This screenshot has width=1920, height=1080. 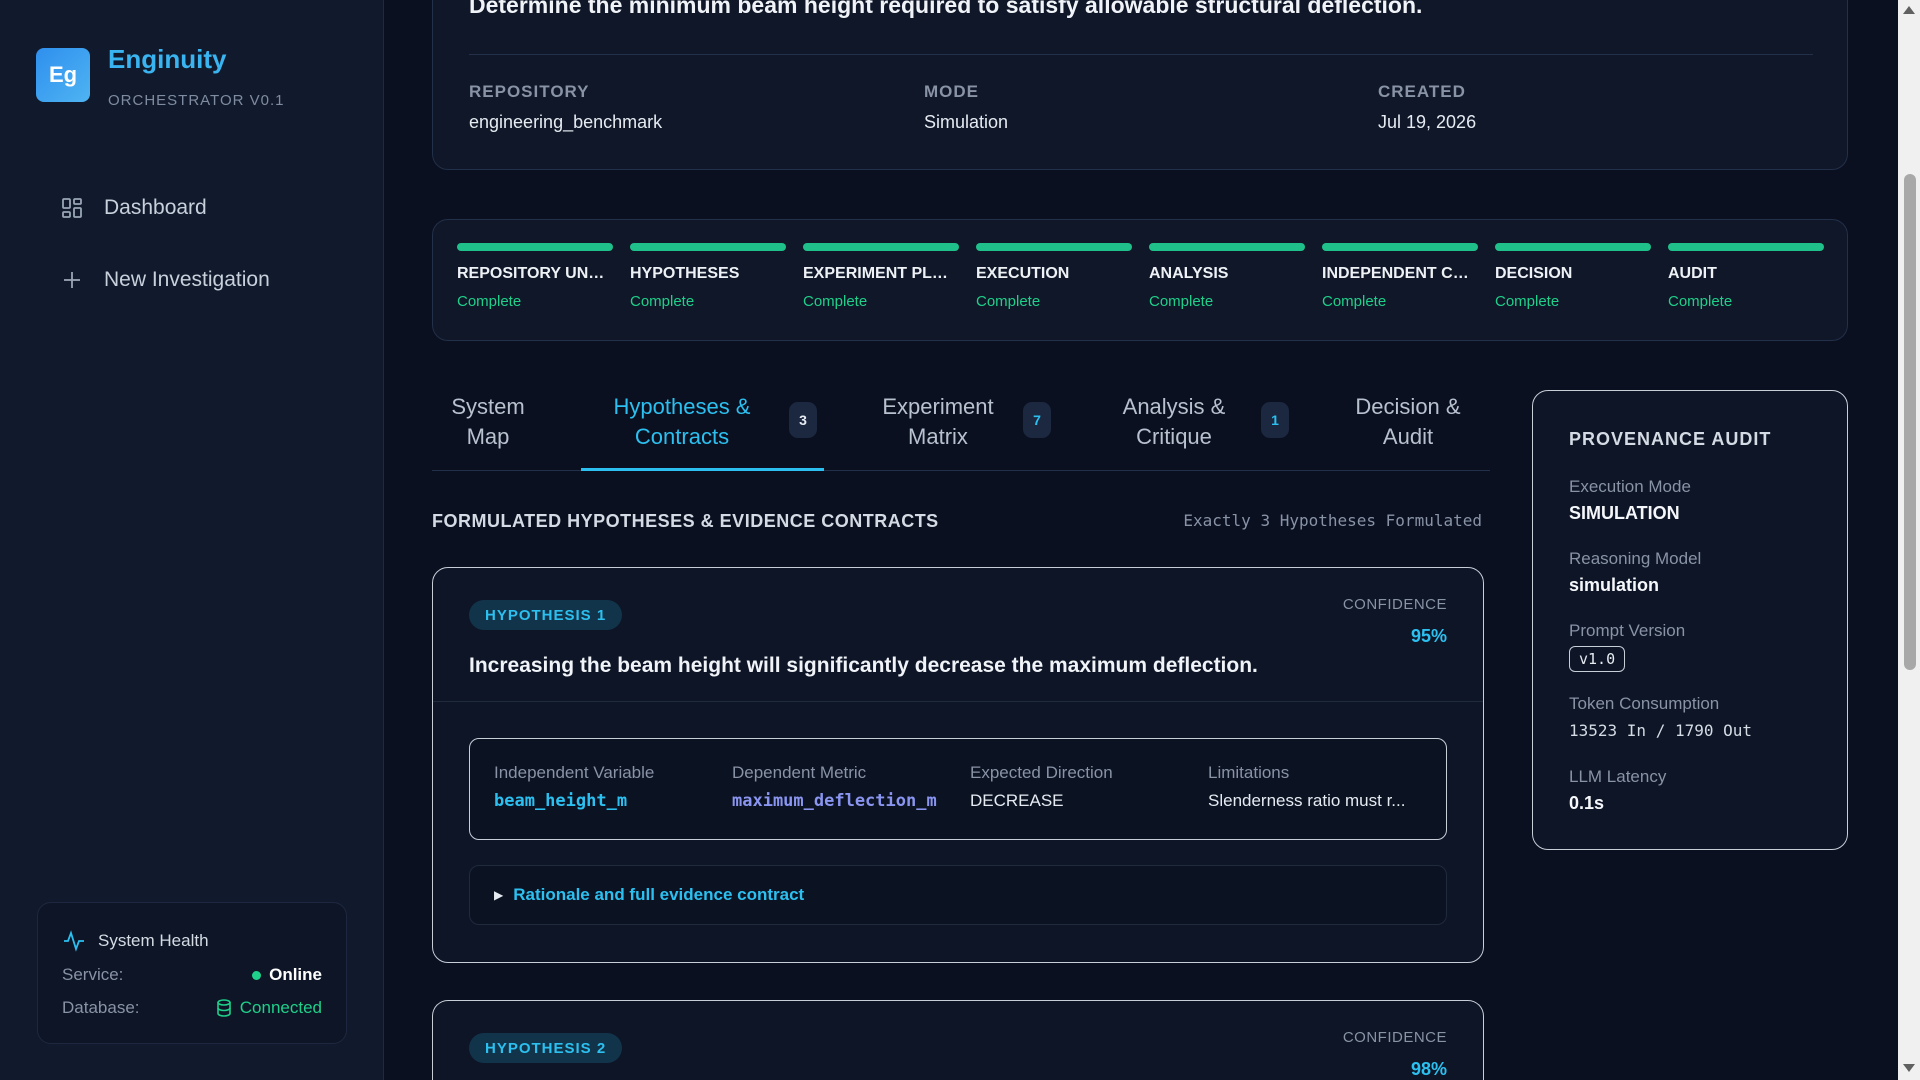 I want to click on app-version: ORCHESTRATOR V0.1, so click(x=196, y=100).